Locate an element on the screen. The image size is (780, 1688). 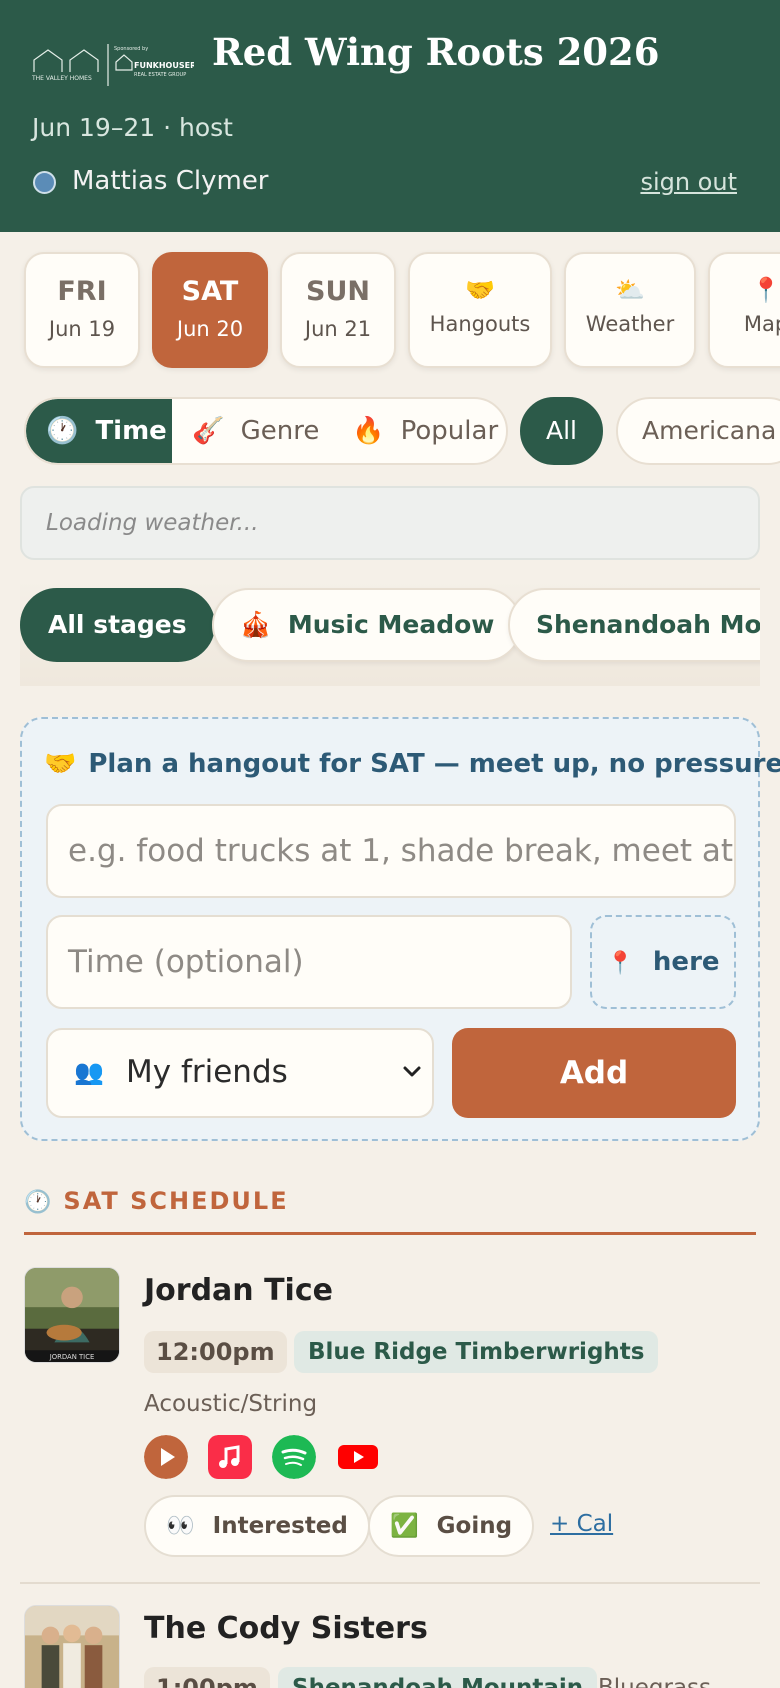
sort-genre: 🎸 Genre is located at coordinates (255, 431).